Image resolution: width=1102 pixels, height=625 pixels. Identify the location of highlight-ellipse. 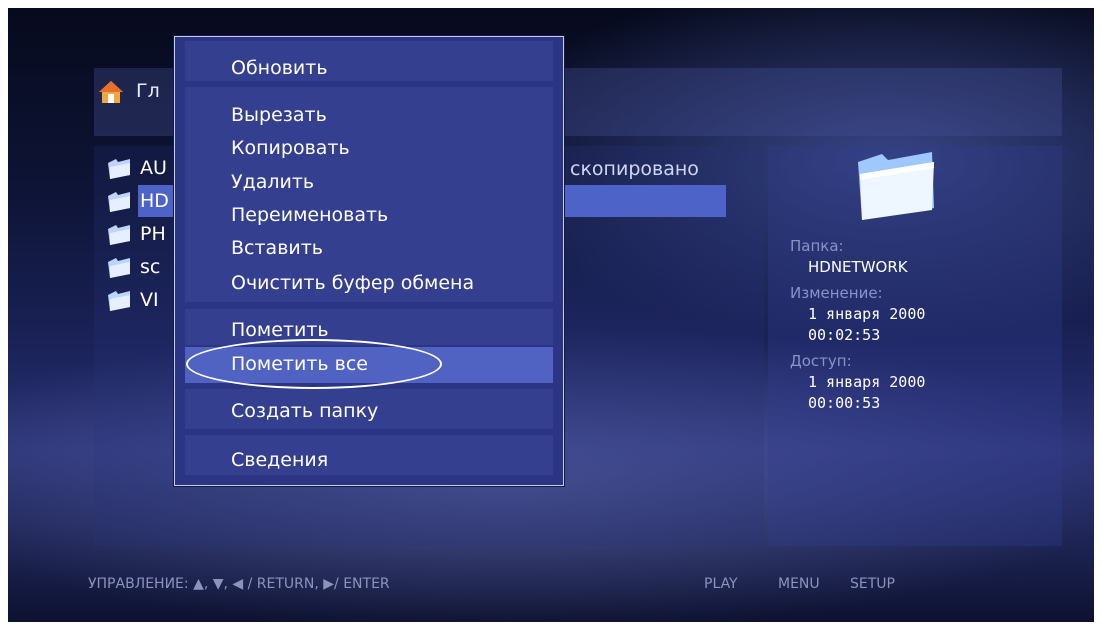
(314, 364).